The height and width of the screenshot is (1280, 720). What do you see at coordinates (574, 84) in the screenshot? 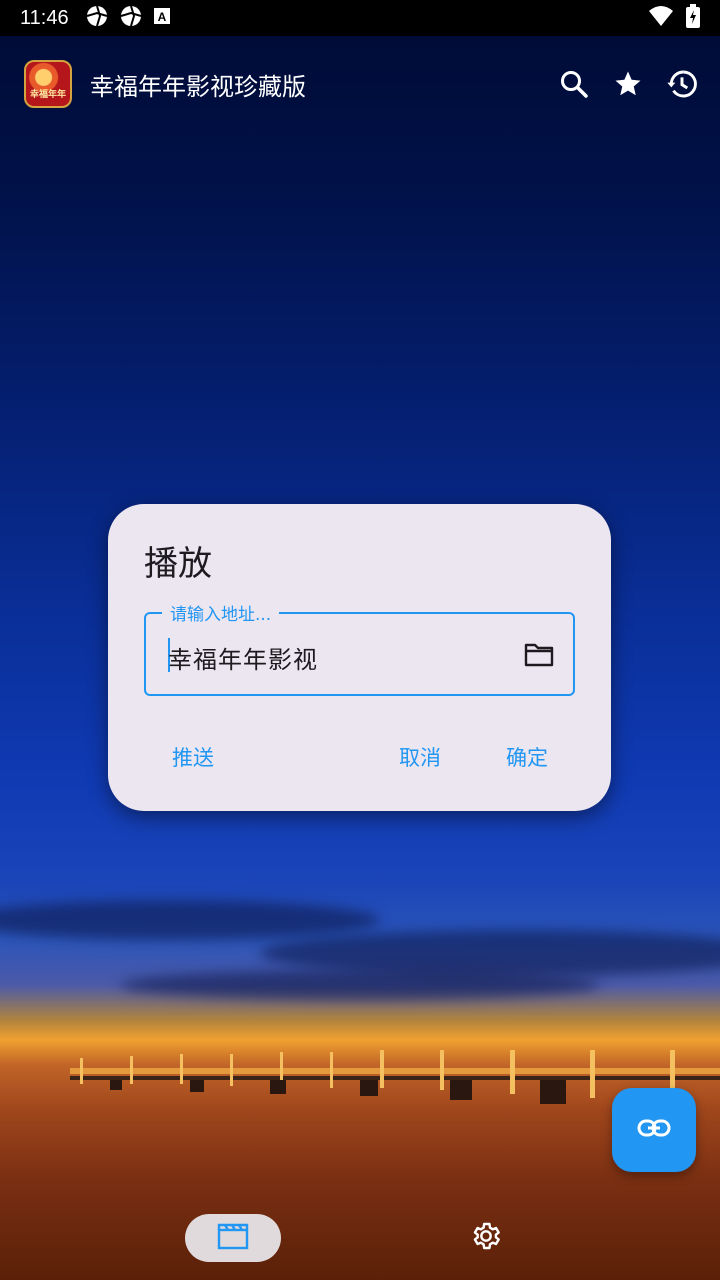
I see `search-icon` at bounding box center [574, 84].